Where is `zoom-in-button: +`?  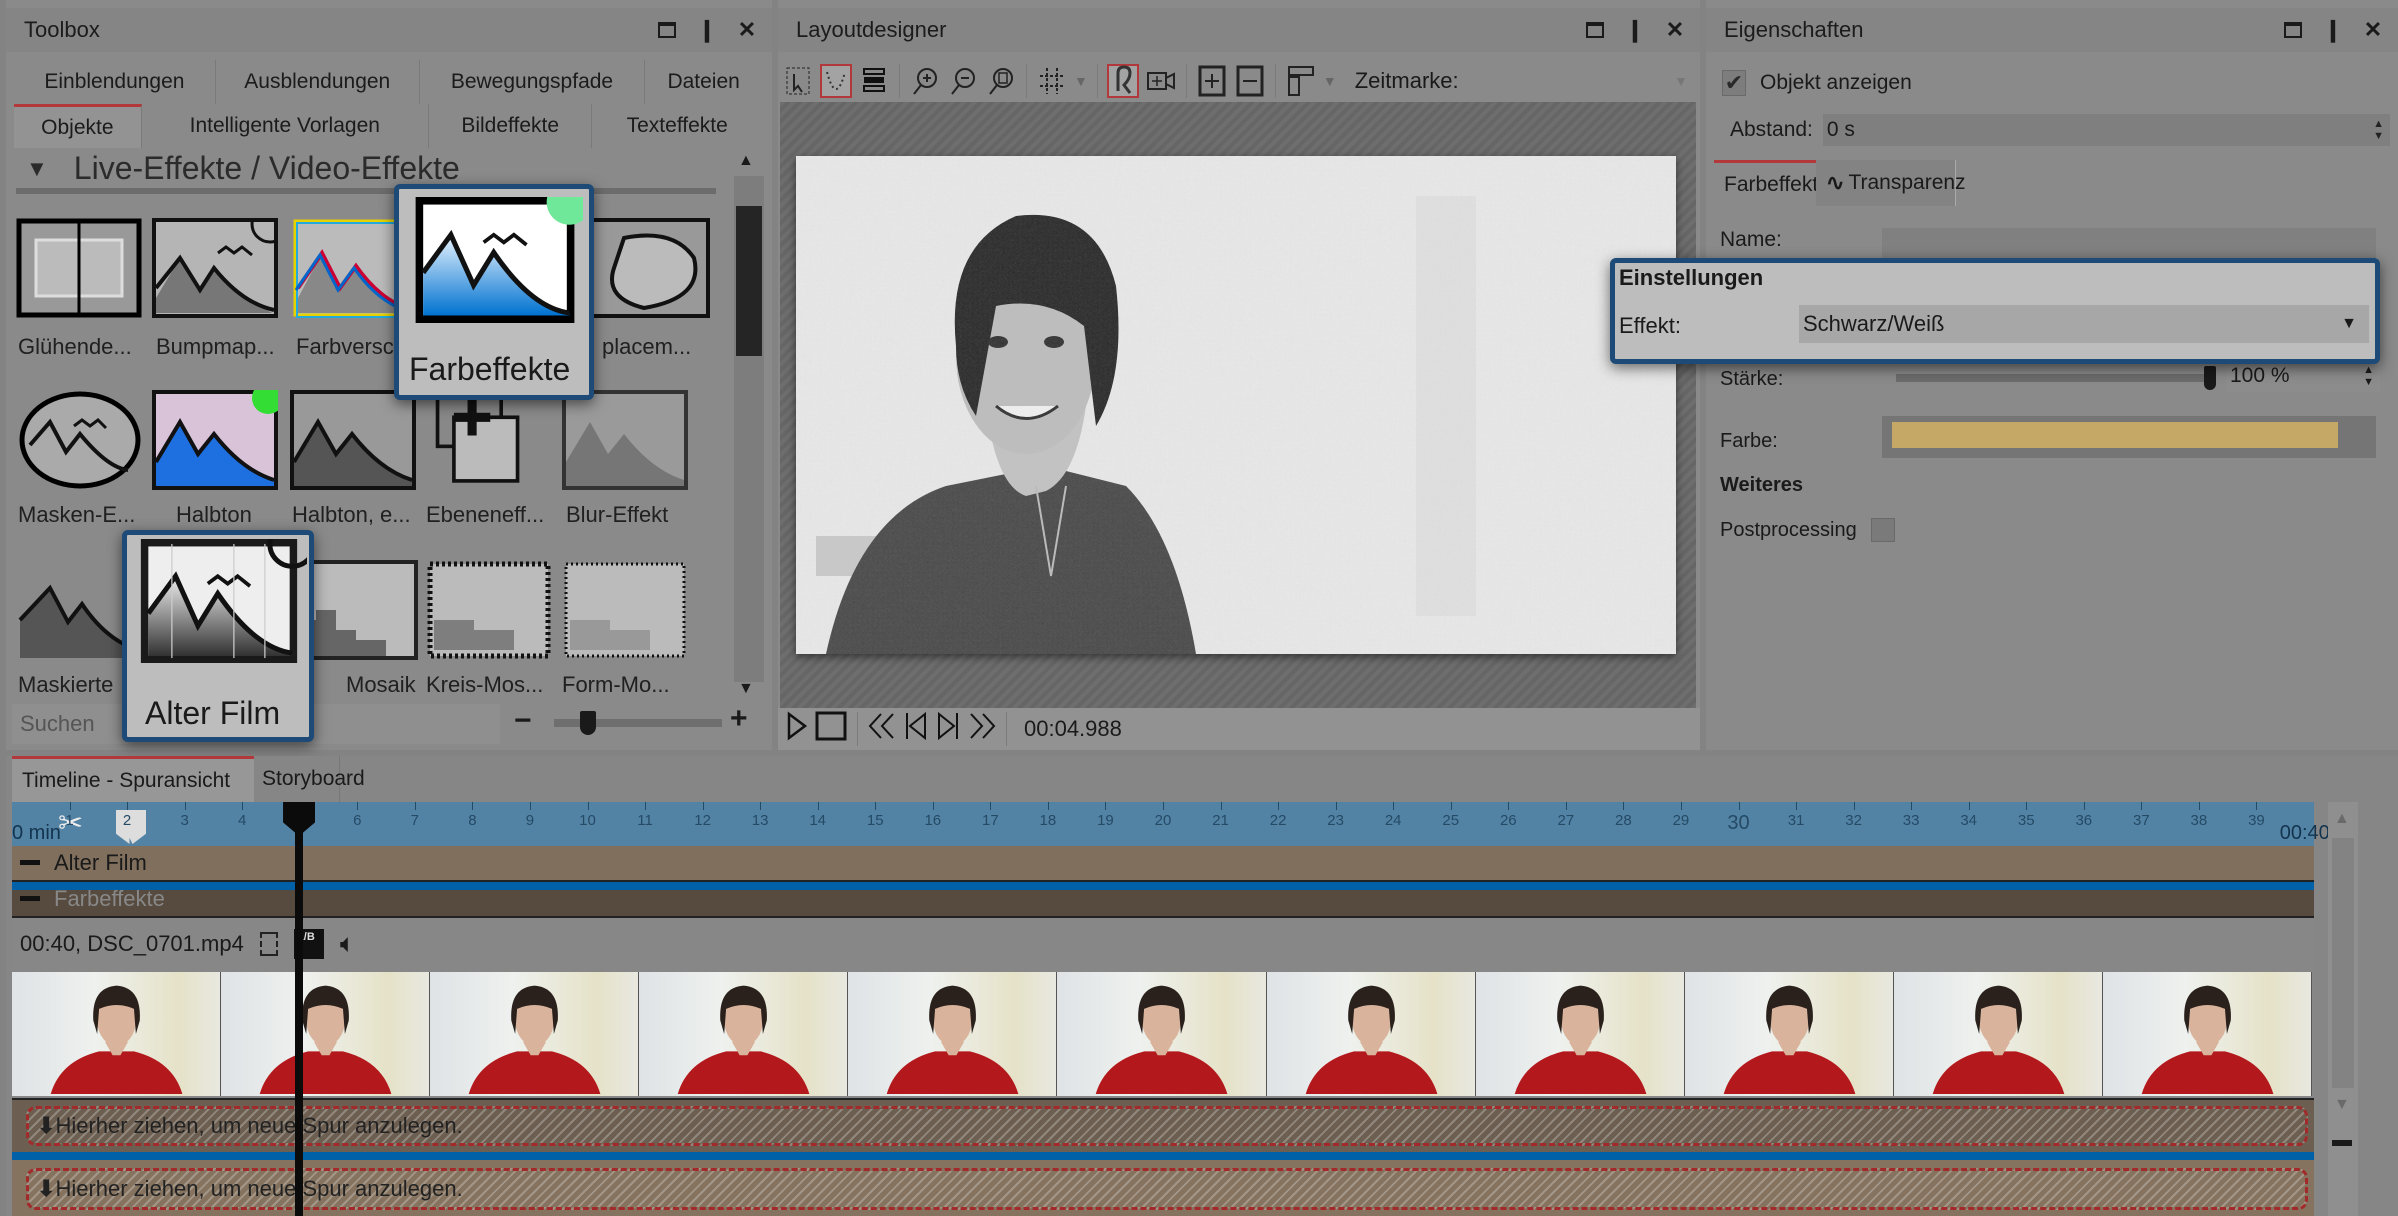 zoom-in-button: + is located at coordinates (739, 719).